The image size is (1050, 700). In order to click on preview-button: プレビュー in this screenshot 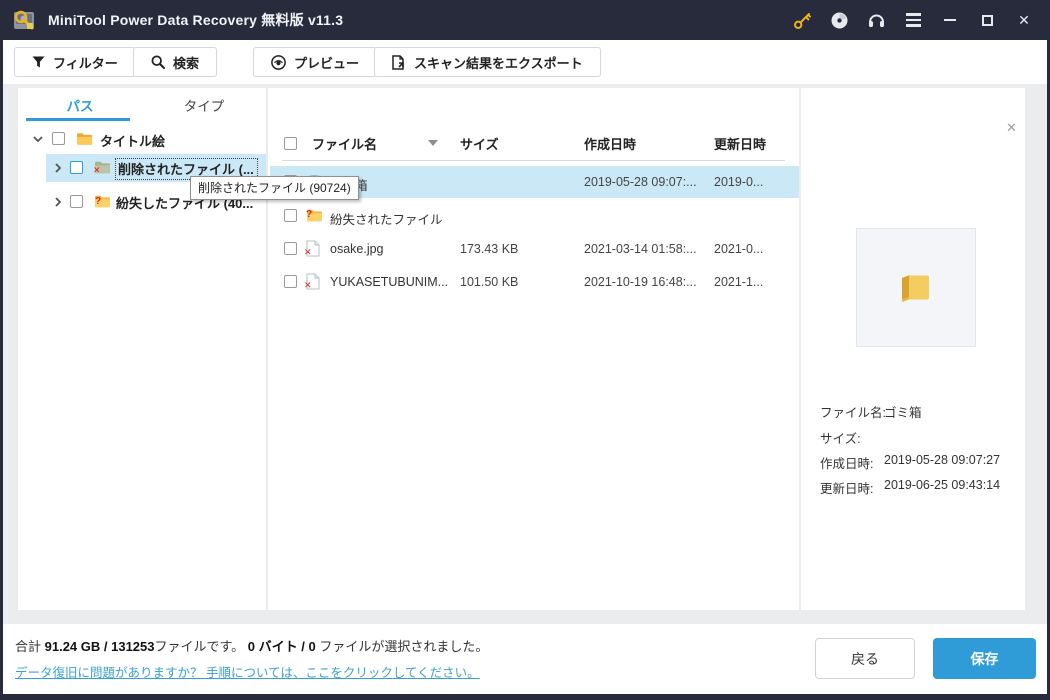, I will do `click(315, 62)`.